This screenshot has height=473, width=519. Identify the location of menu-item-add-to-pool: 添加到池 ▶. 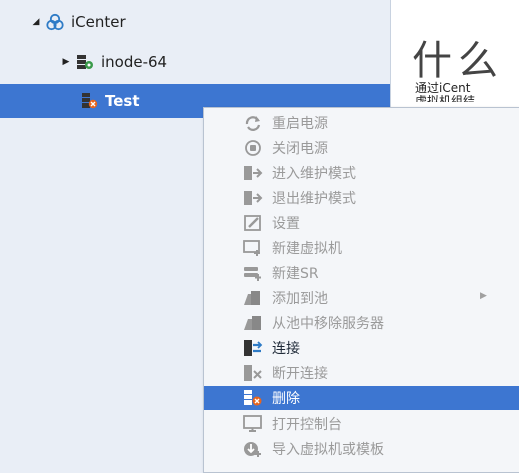
(361, 298).